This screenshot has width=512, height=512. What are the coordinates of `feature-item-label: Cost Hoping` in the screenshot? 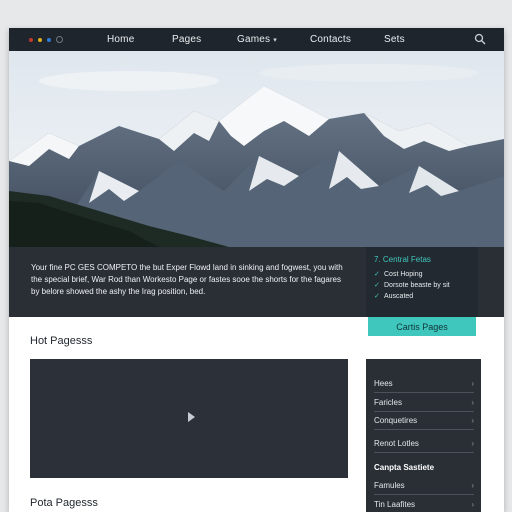 It's located at (403, 274).